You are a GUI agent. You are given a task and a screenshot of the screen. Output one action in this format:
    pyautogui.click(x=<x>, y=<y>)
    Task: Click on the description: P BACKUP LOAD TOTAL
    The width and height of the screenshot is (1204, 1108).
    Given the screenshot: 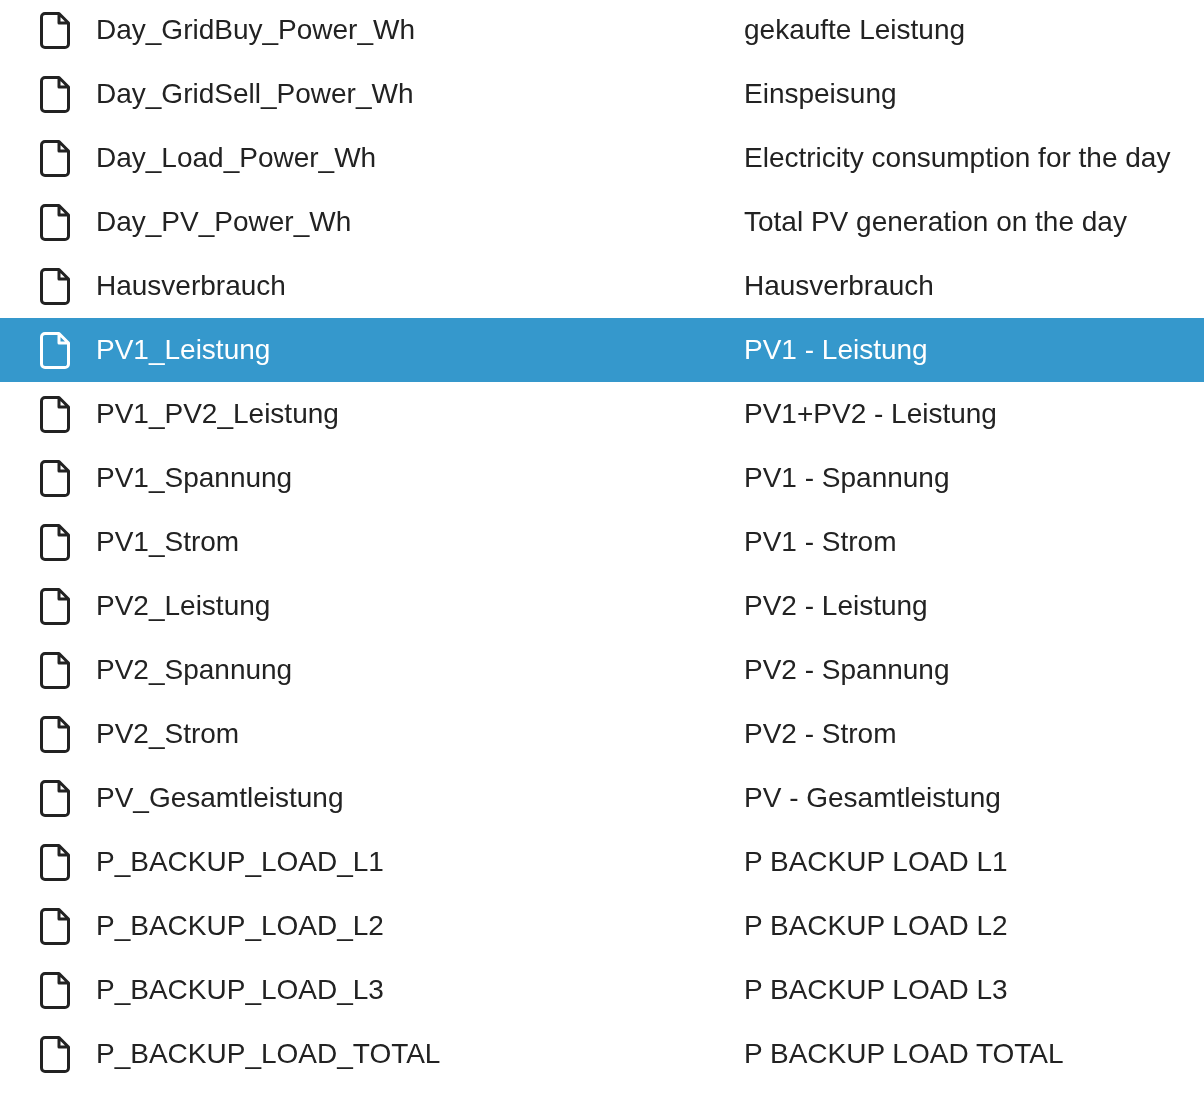 What is the action you would take?
    pyautogui.click(x=904, y=1054)
    